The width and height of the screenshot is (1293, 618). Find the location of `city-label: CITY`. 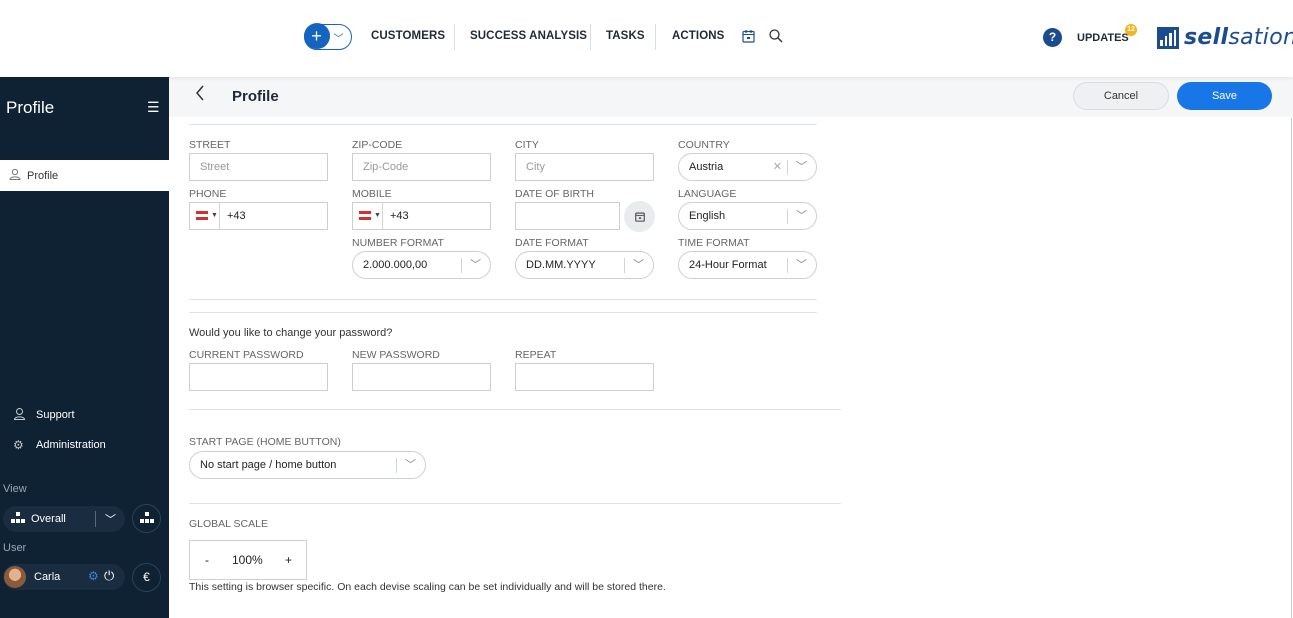

city-label: CITY is located at coordinates (527, 145).